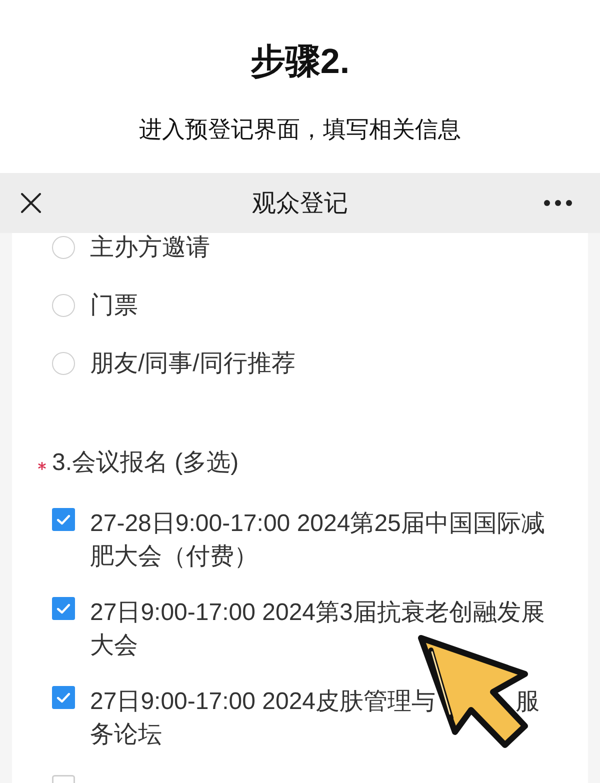  Describe the element at coordinates (558, 203) in the screenshot. I see `more-icon` at that location.